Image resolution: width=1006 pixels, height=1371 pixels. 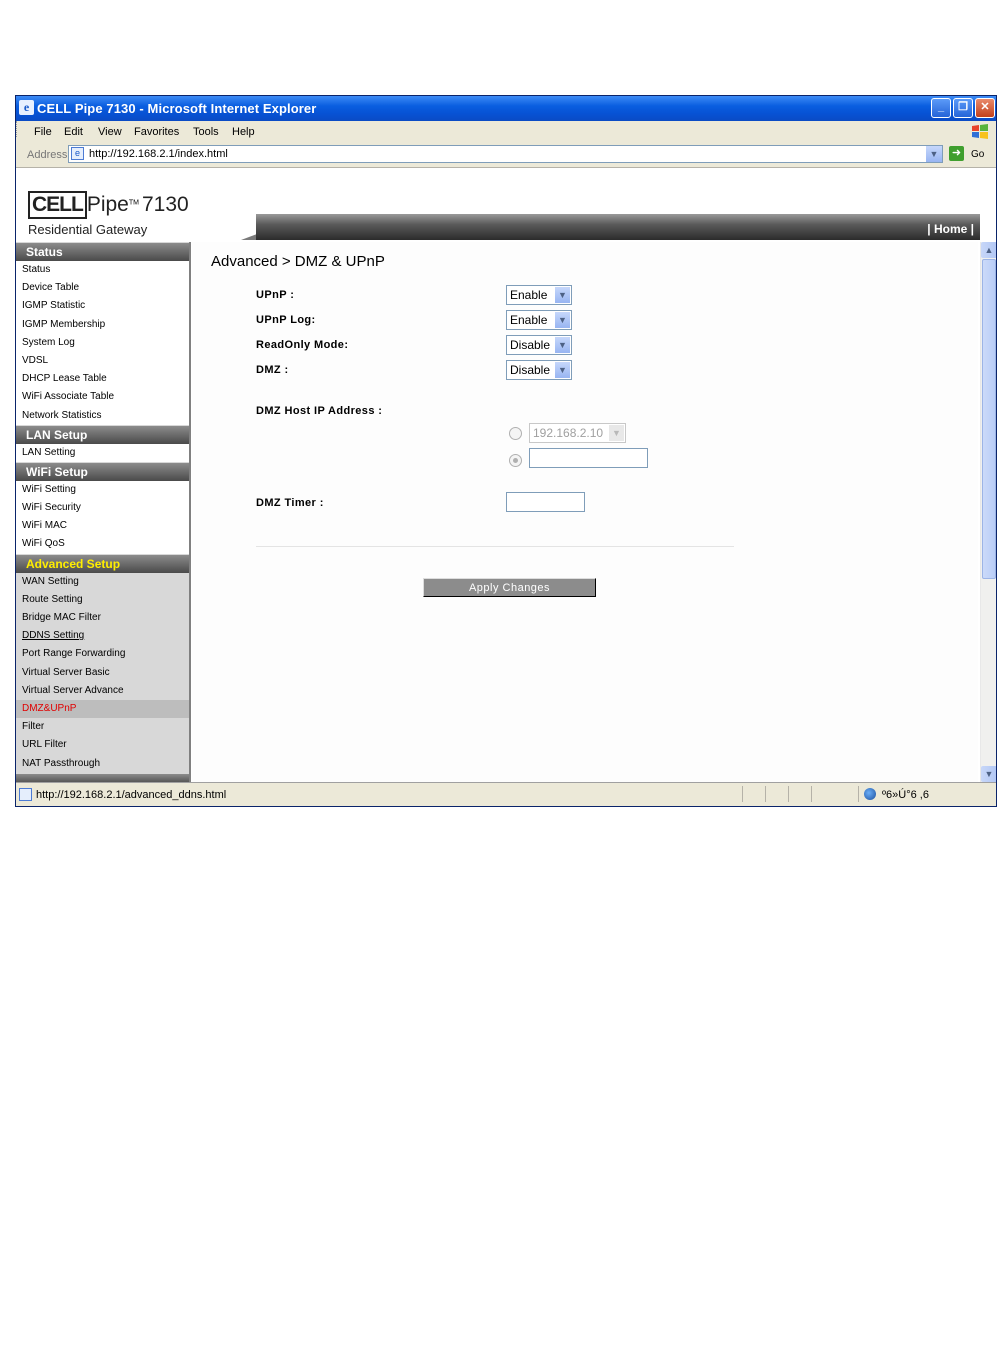 What do you see at coordinates (941, 108) in the screenshot?
I see `minimize-button: _` at bounding box center [941, 108].